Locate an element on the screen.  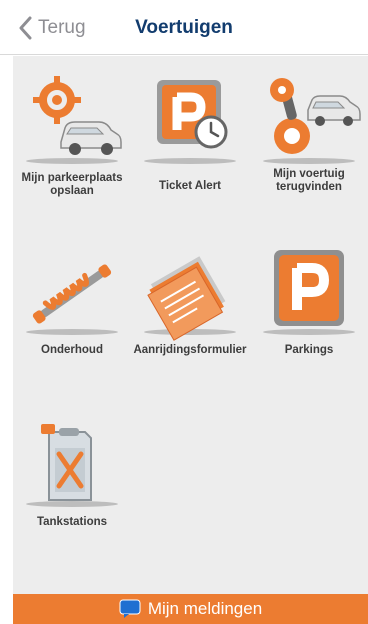
tile-parkings: Parkings is located at coordinates (309, 306).